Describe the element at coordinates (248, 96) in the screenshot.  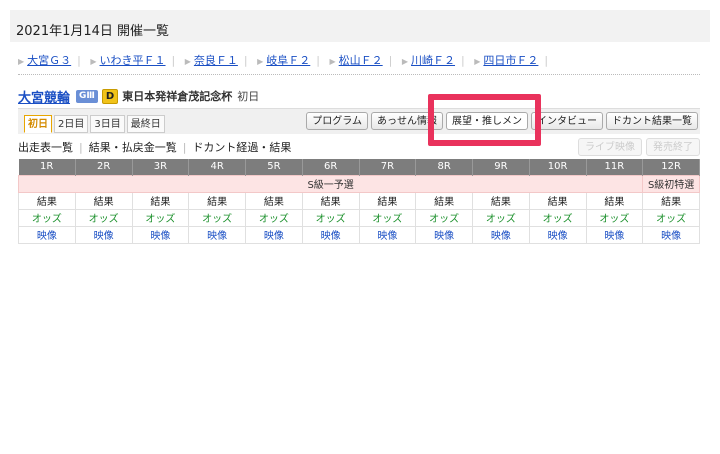
I see `day-label: 初日` at that location.